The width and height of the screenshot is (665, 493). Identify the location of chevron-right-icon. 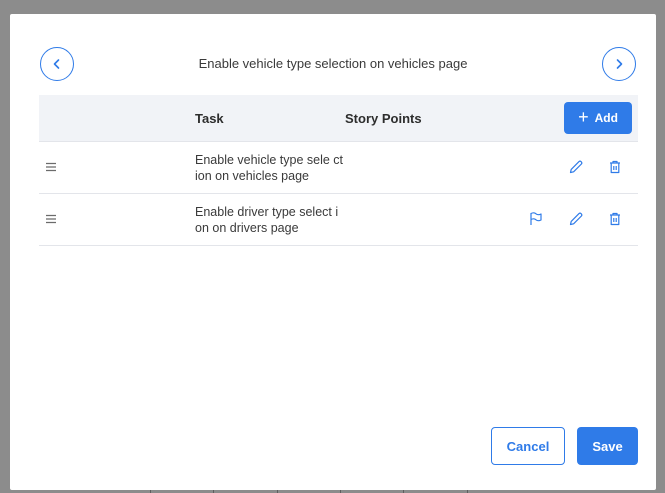
(619, 64).